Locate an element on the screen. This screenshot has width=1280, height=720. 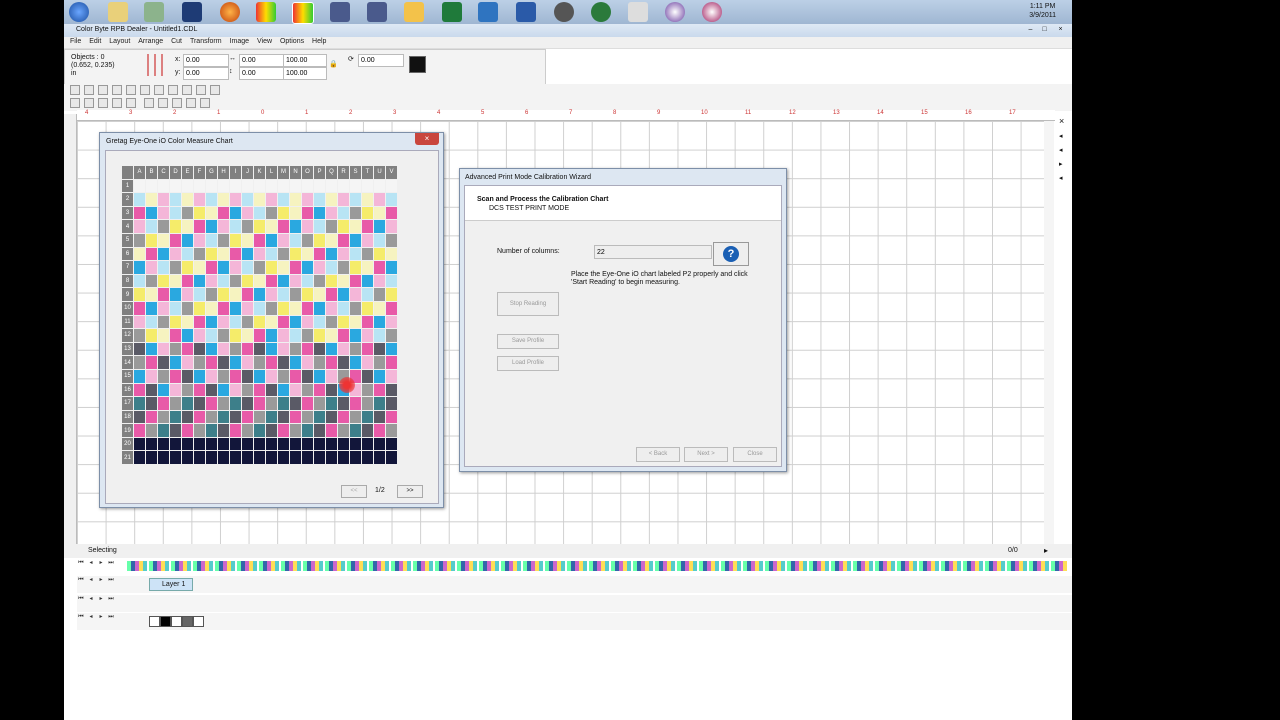
fill-swatch is located at coordinates (417, 64).